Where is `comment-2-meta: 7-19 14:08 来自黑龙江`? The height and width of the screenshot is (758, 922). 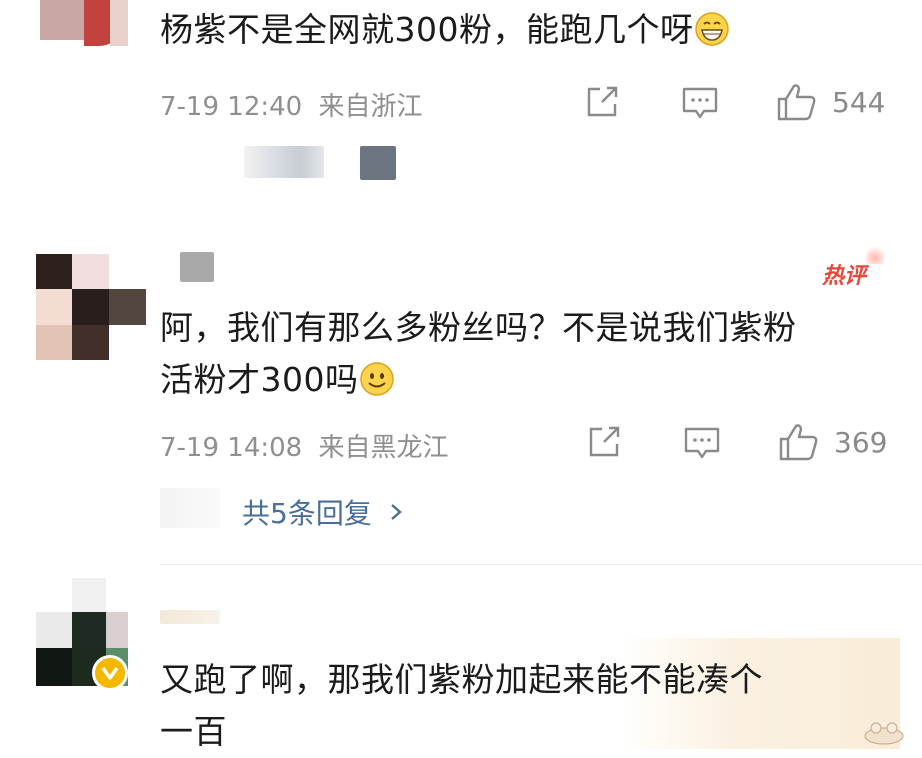
comment-2-meta: 7-19 14:08 来自黑龙江 is located at coordinates (304, 445).